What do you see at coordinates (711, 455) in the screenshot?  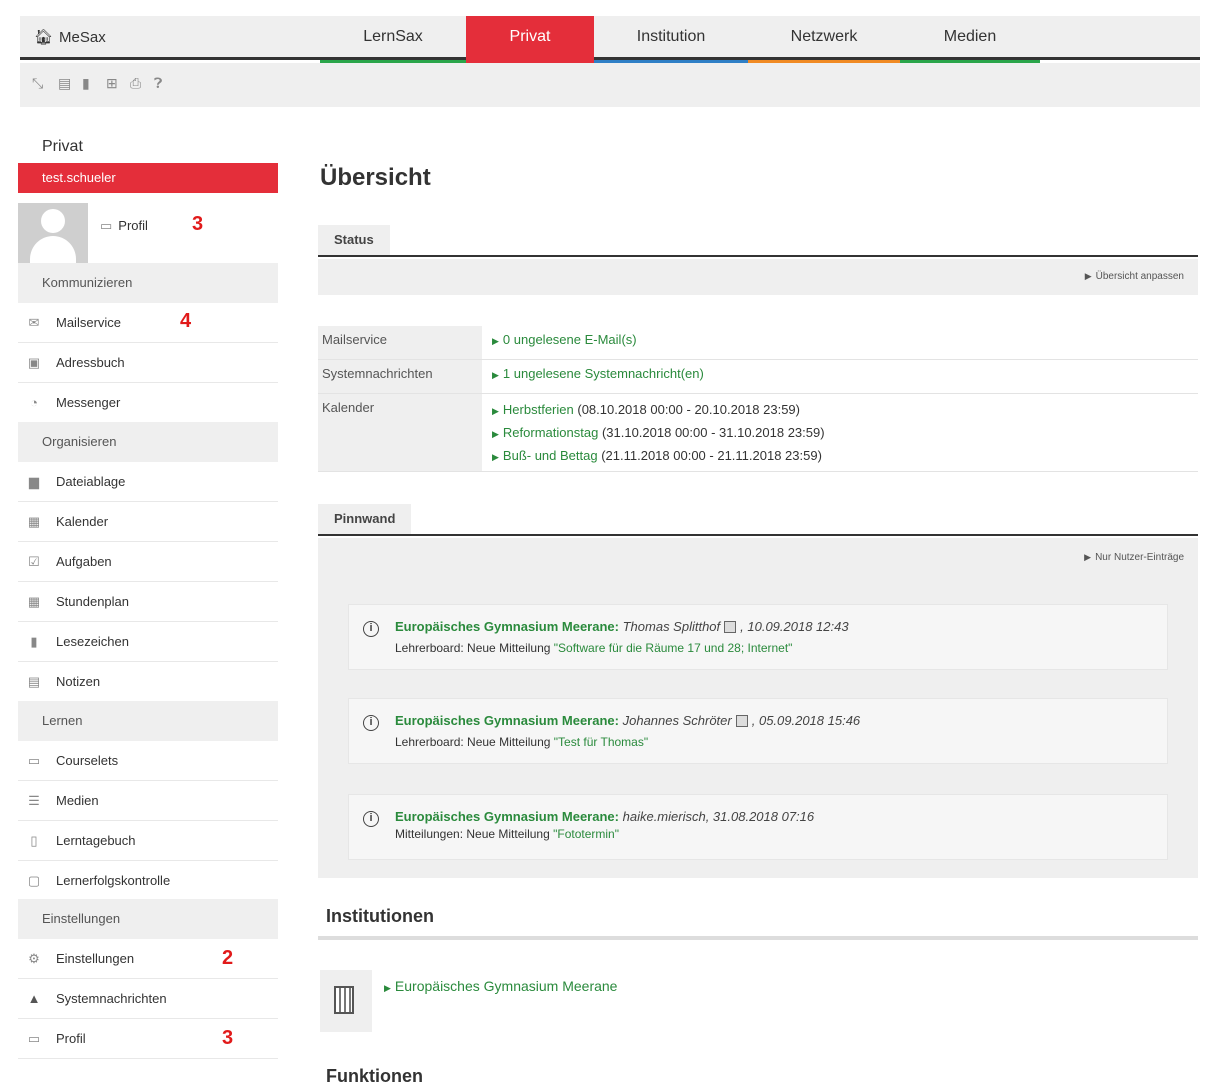 I see `event-time: (21.11.2018 00:00 - 21.11.2018 23:59)` at bounding box center [711, 455].